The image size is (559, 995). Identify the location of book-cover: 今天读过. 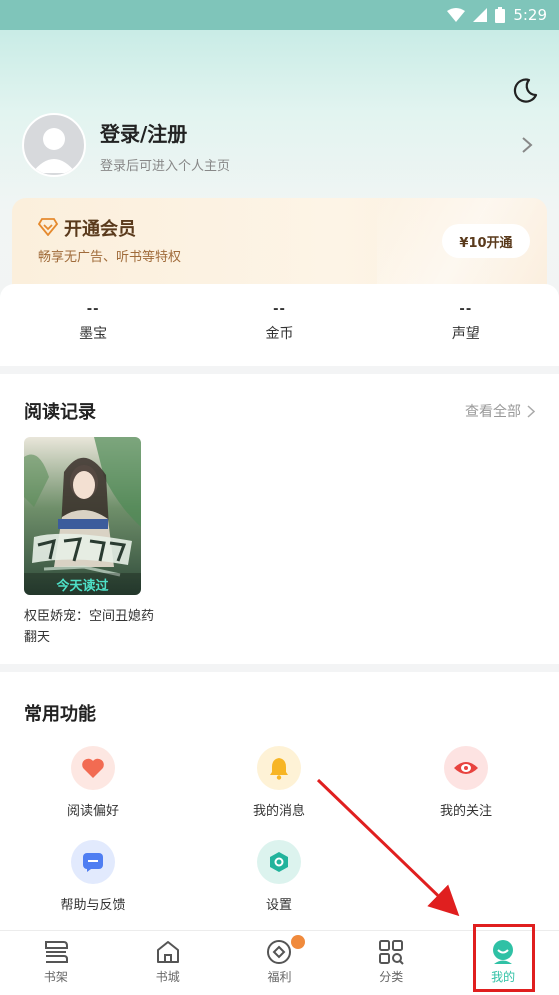
(82, 516).